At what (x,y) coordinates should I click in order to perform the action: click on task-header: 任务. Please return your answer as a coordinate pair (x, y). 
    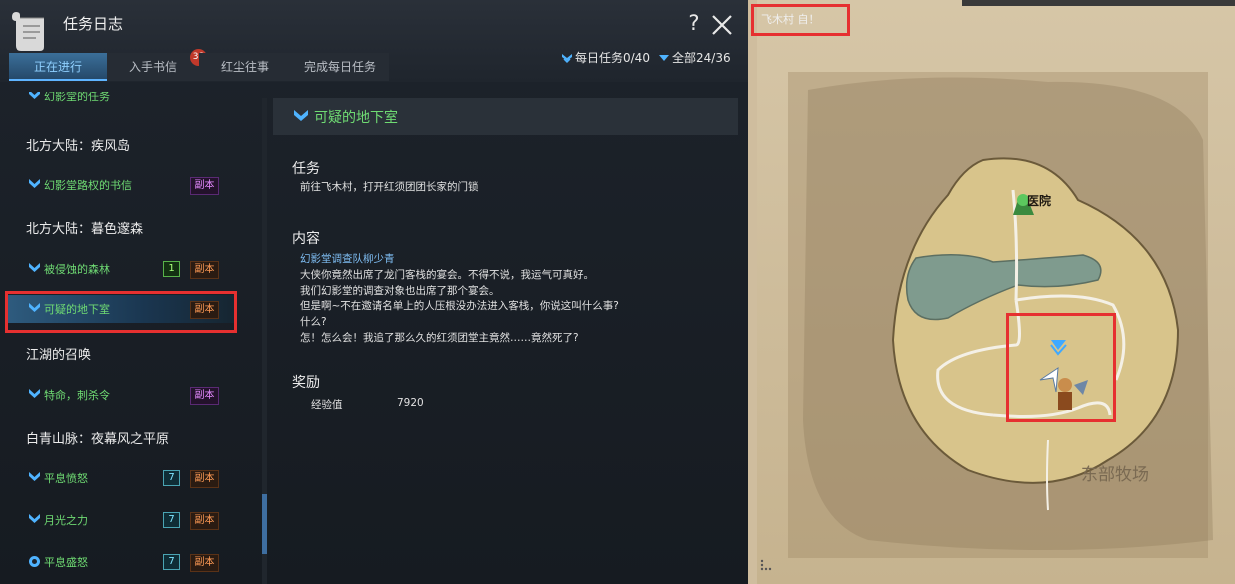
    Looking at the image, I should click on (306, 169).